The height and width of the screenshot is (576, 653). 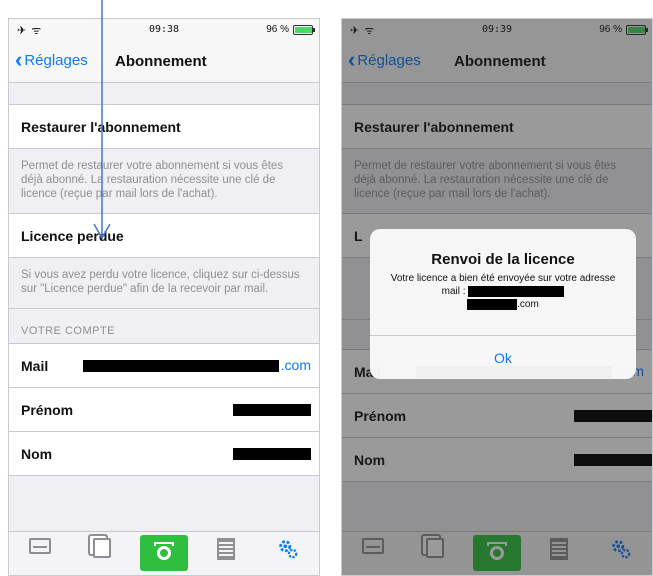 I want to click on tab-camera, so click(x=164, y=553).